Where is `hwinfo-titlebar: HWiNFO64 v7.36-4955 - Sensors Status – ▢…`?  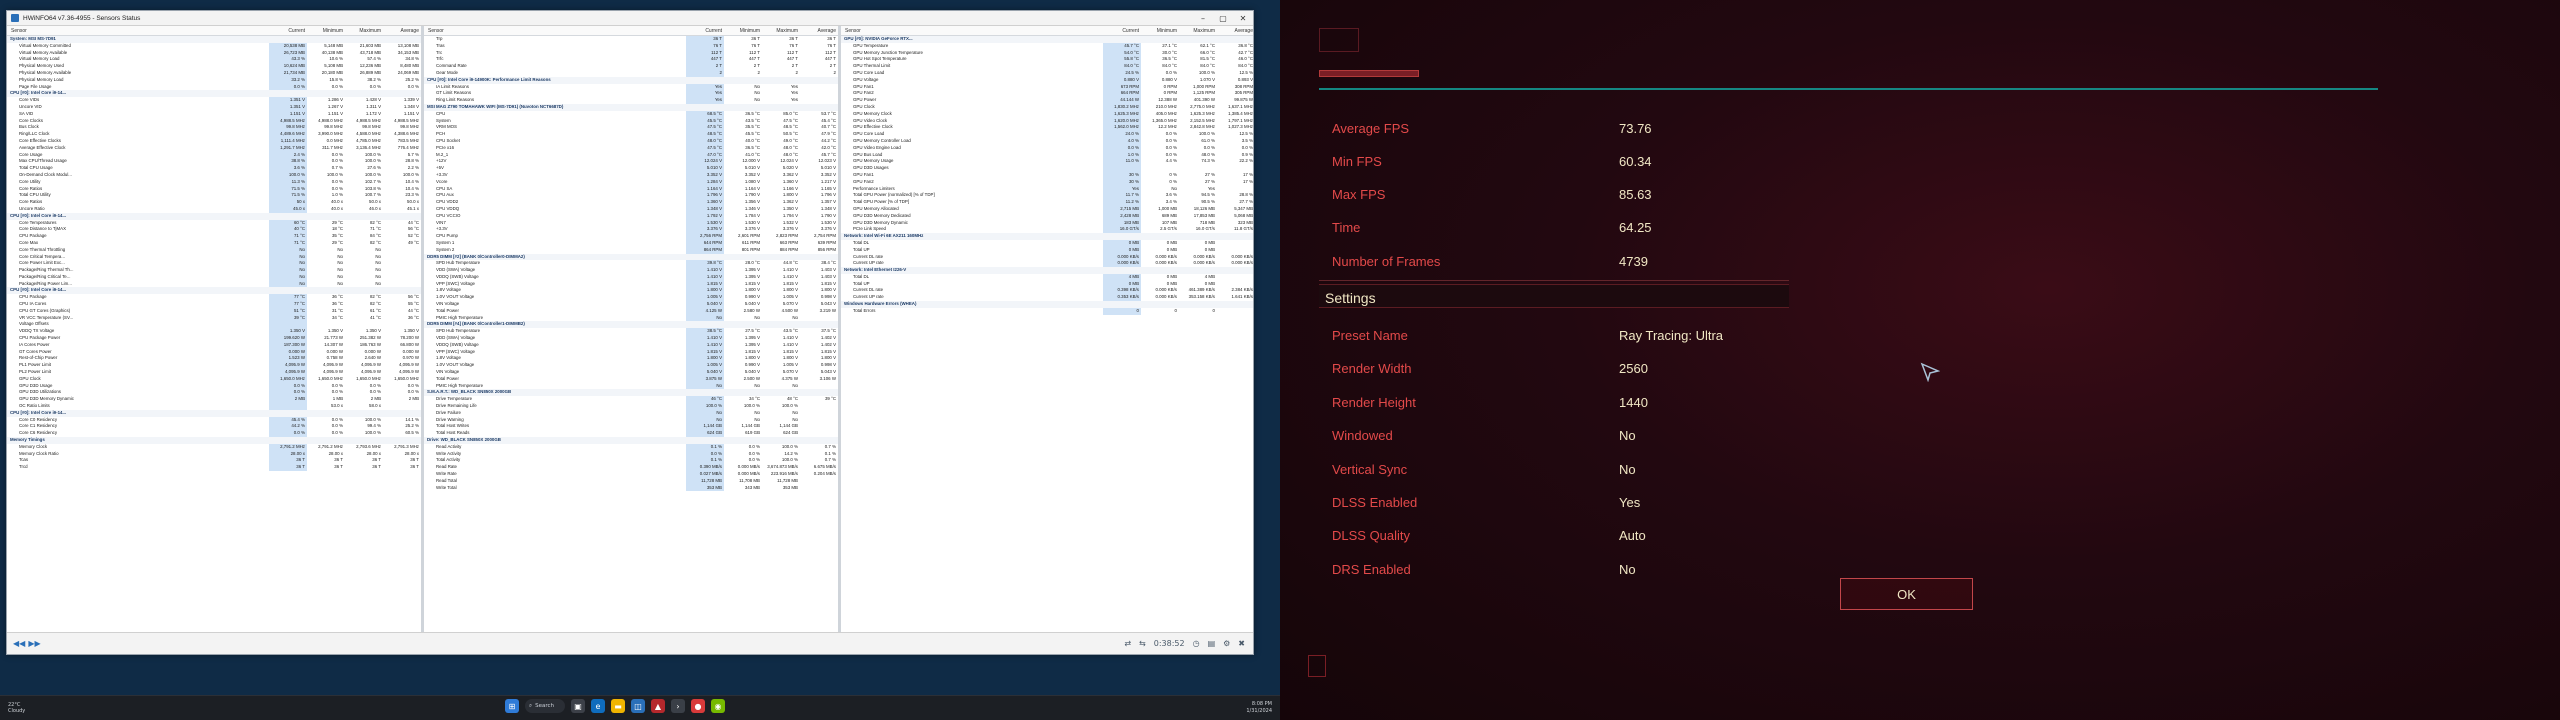
hwinfo-titlebar: HWiNFO64 v7.36-4955 - Sensors Status – ▢… is located at coordinates (630, 18).